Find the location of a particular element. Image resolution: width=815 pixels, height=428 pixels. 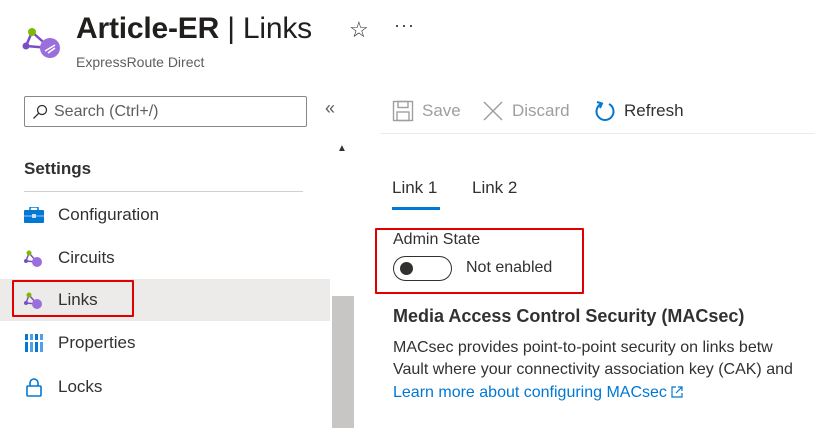

favorite-star-icon: ☆ is located at coordinates (359, 30).